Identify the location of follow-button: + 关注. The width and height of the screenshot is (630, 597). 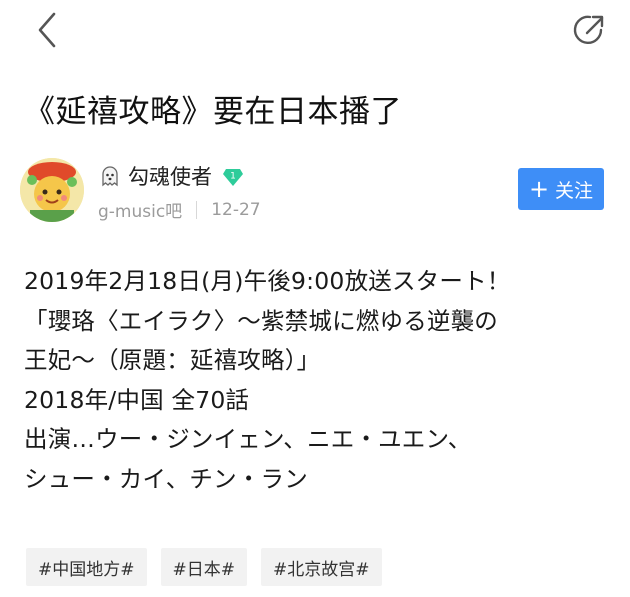
(561, 189).